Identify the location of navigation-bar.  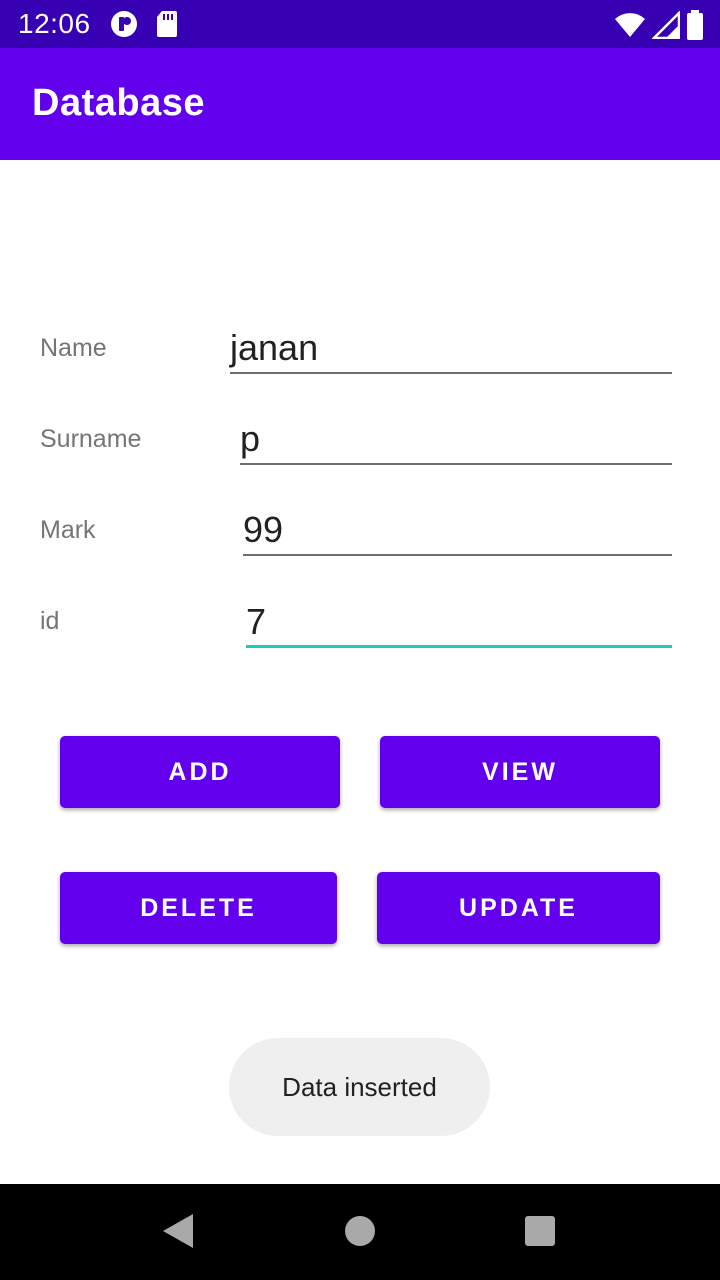
(360, 1232).